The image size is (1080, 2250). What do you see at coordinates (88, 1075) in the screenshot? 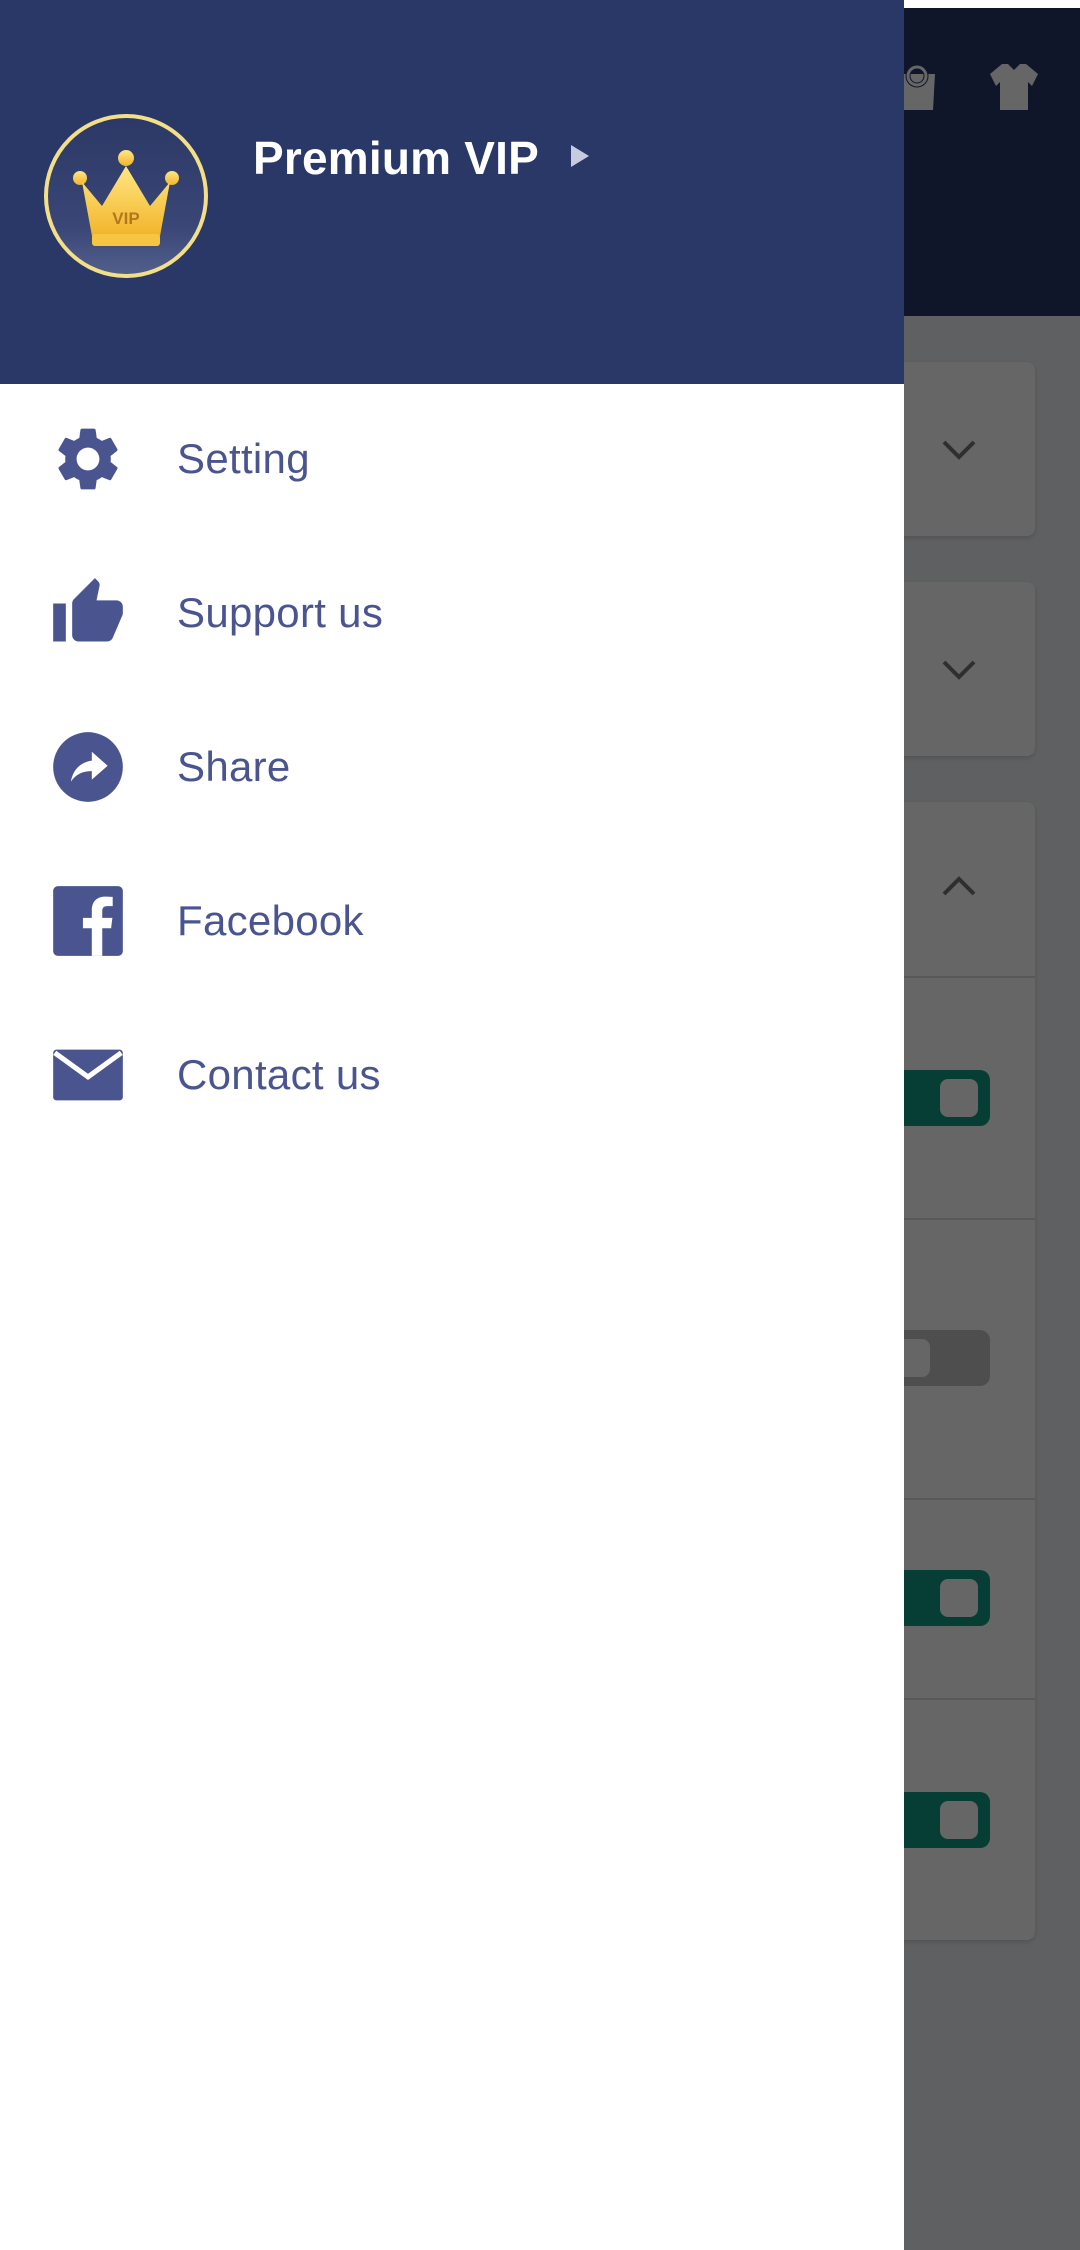
I see `mail-icon` at bounding box center [88, 1075].